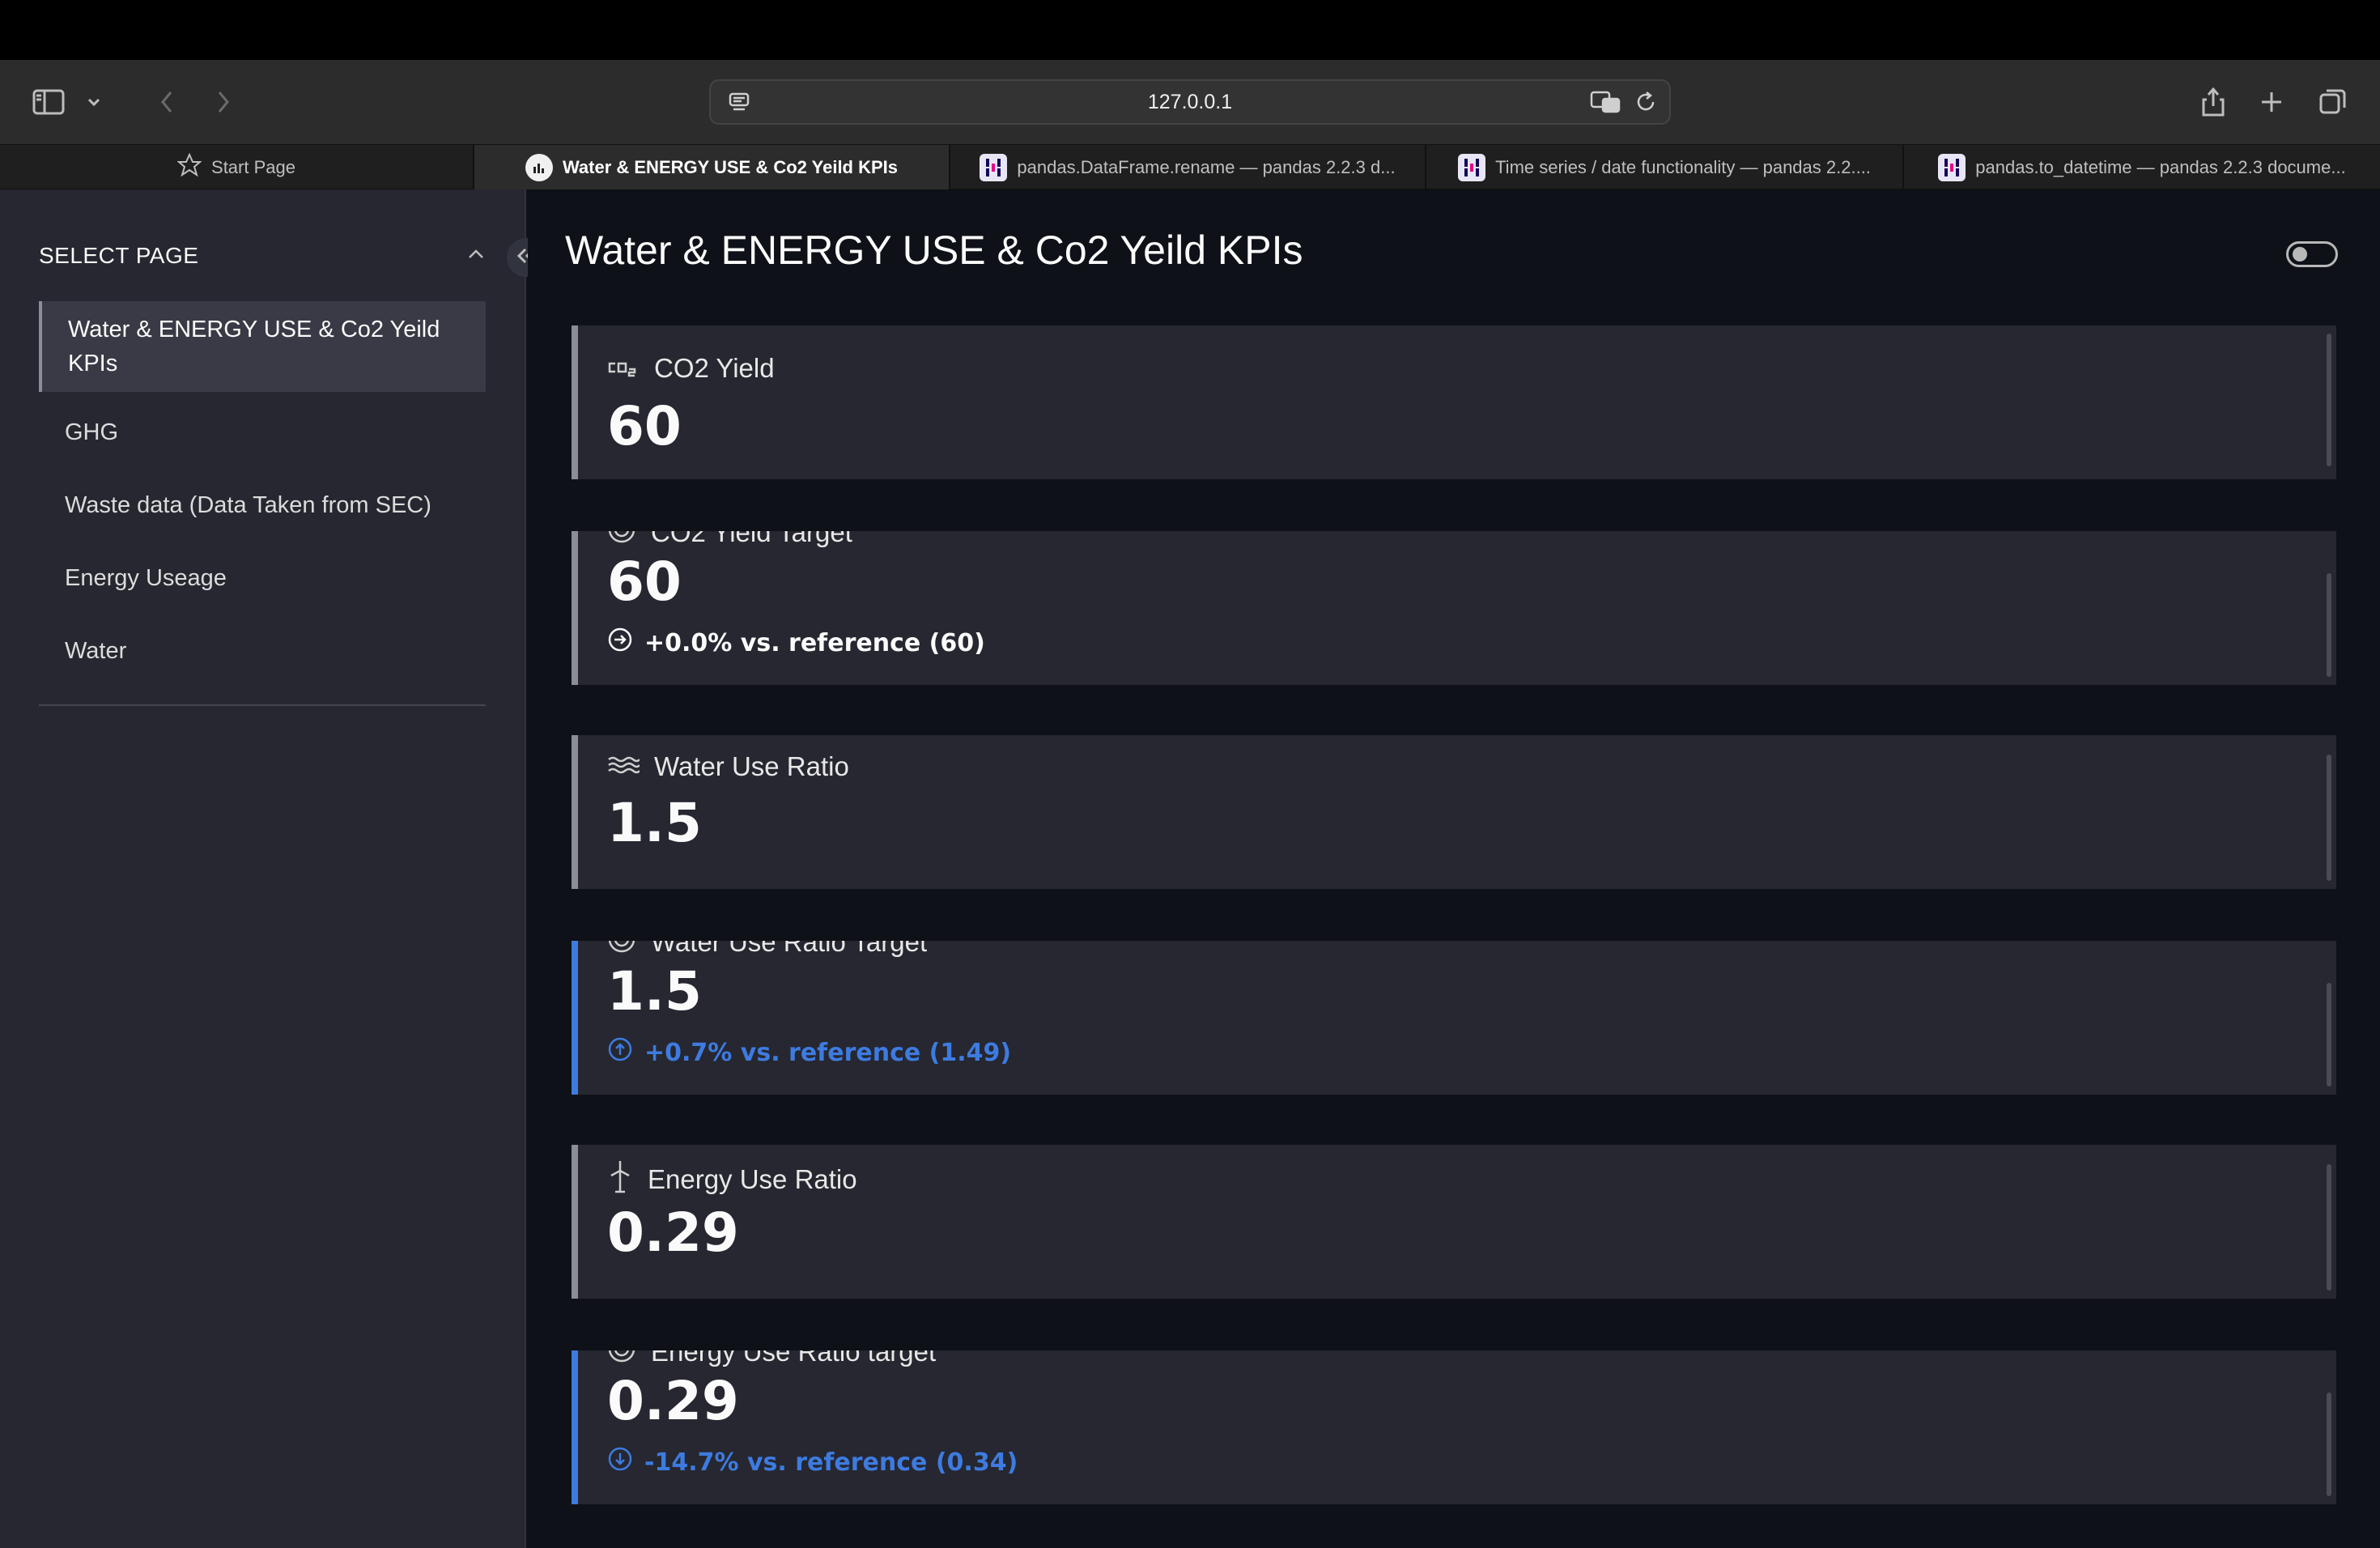 The width and height of the screenshot is (2380, 1548). Describe the element at coordinates (1454, 1222) in the screenshot. I see `metric-card-energy-use-ratio: Energy Use Ratio 0.29` at that location.